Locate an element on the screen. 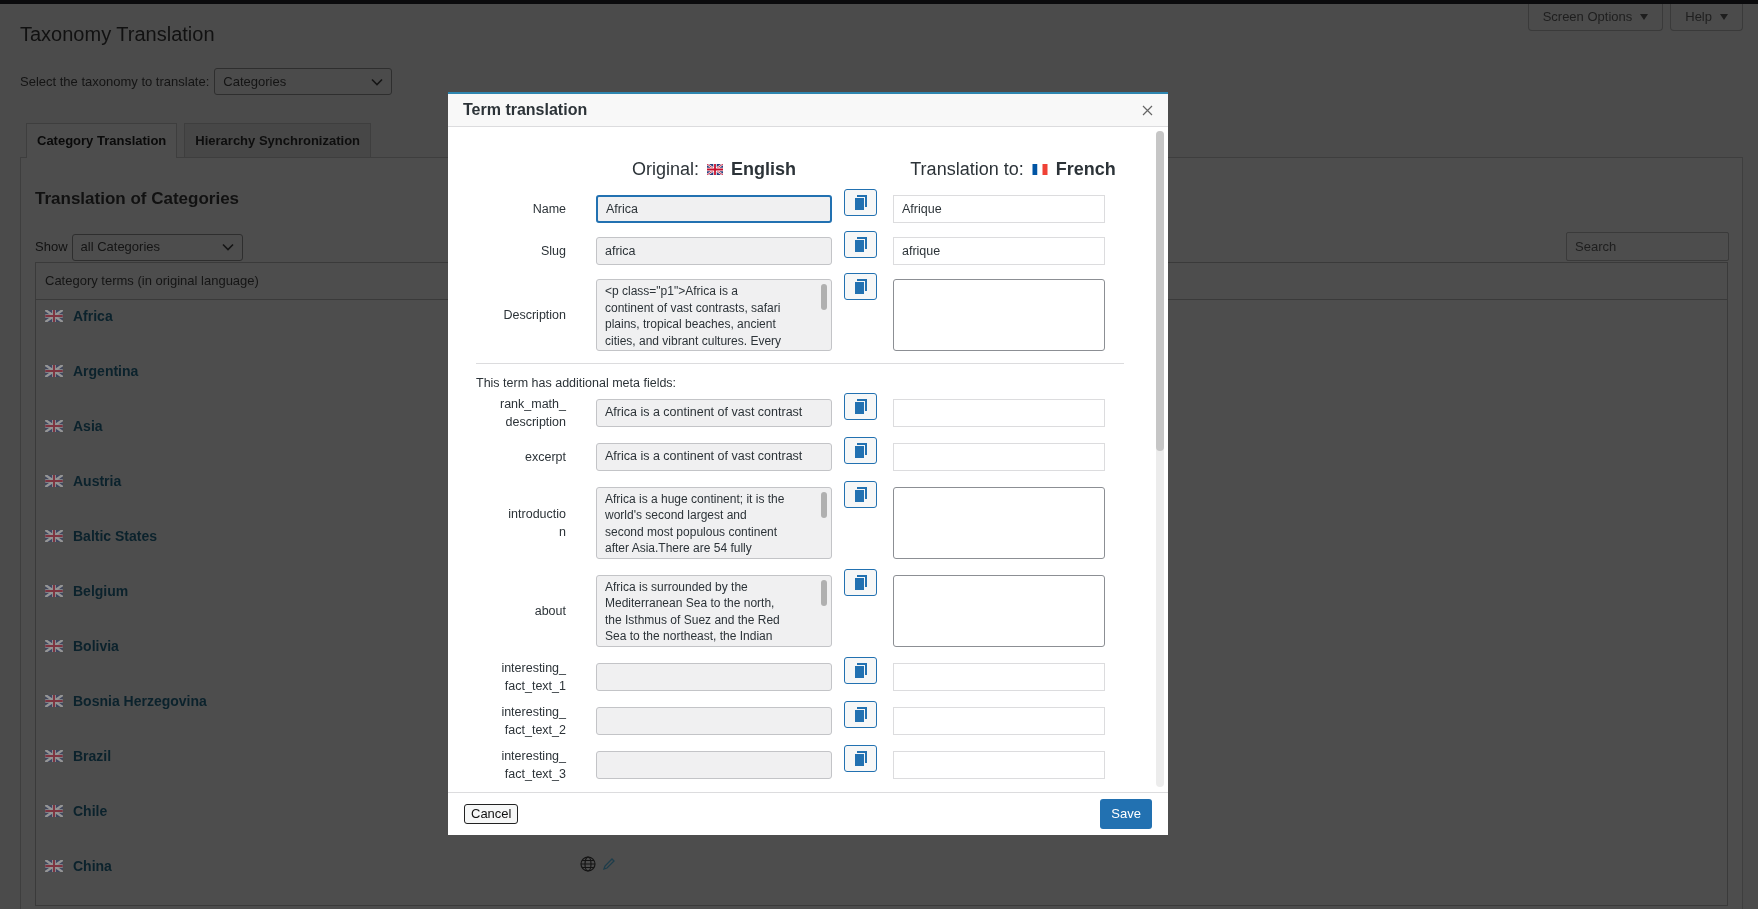 The width and height of the screenshot is (1758, 909). translation-field: afrique is located at coordinates (999, 251).